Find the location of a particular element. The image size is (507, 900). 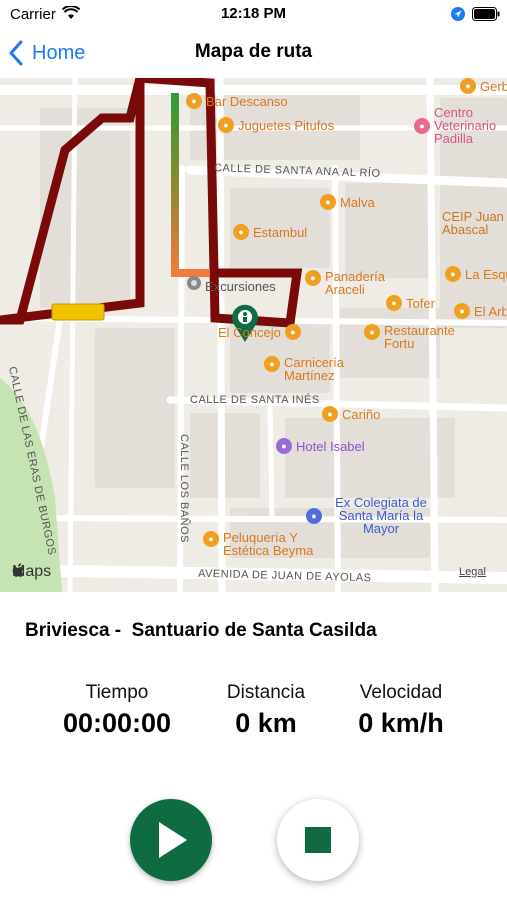

poi-malva: ● Malva is located at coordinates (347, 202).